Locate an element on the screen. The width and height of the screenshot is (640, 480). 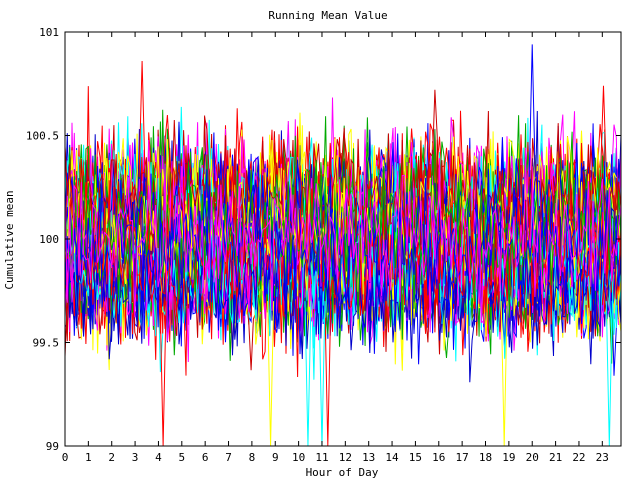
x-tick-label: 2 is located at coordinates (111, 457).